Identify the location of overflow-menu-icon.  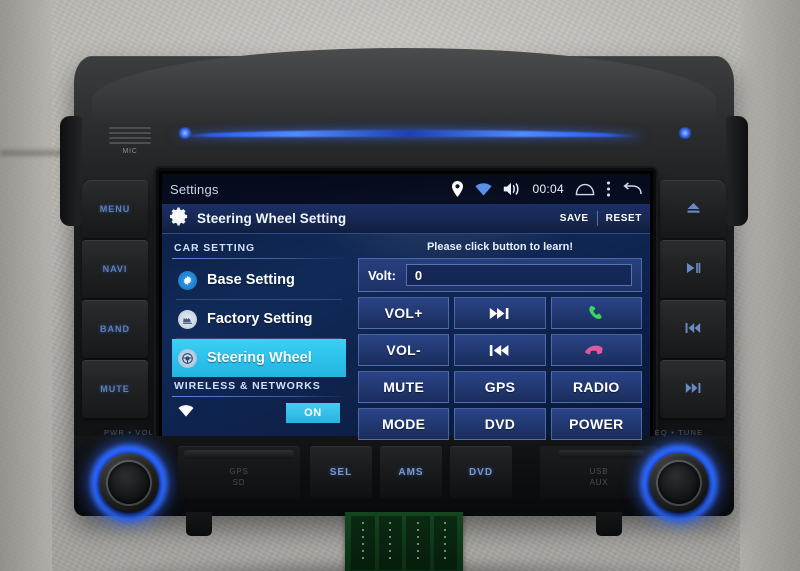
(608, 189).